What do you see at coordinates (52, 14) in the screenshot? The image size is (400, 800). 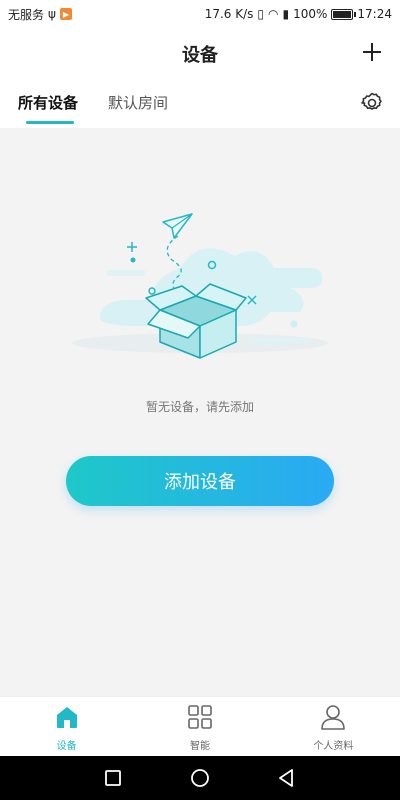 I see `usb-icon: ψ` at bounding box center [52, 14].